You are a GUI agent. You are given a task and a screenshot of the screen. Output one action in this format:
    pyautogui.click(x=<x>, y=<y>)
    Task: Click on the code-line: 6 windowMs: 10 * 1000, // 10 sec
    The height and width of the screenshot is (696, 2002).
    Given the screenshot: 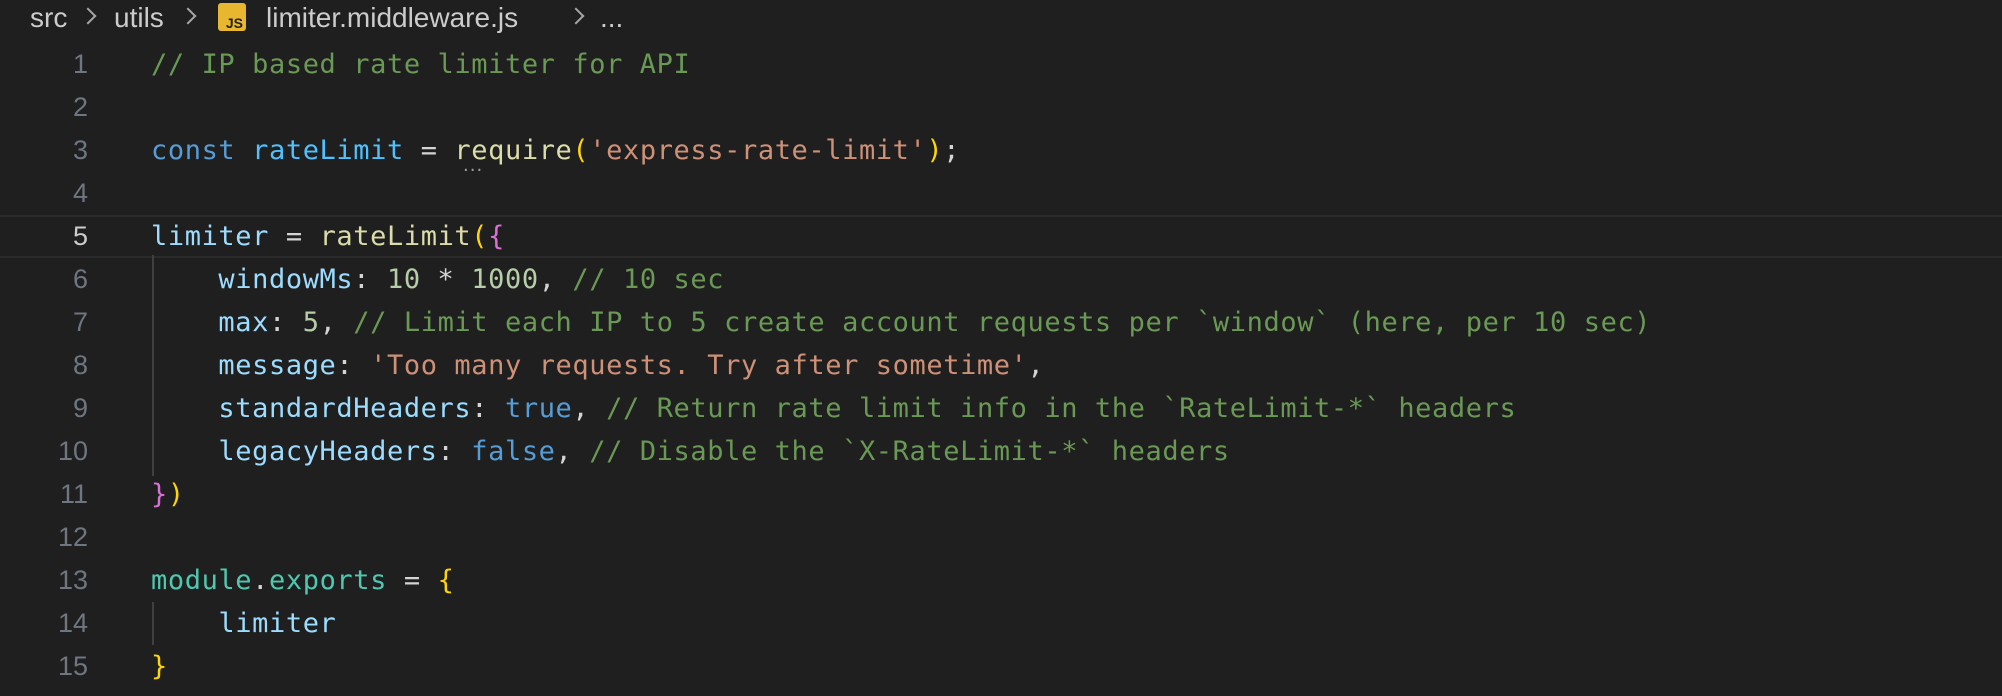 What is the action you would take?
    pyautogui.click(x=1001, y=279)
    